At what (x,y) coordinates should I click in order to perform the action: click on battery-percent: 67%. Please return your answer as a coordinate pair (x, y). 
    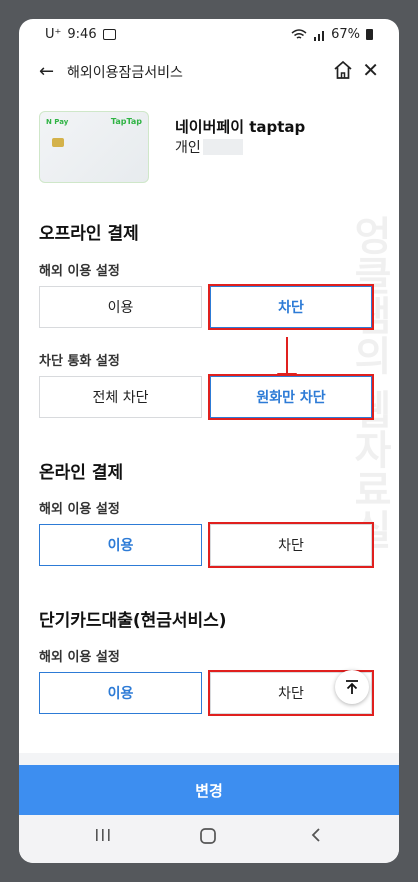
    Looking at the image, I should click on (345, 34).